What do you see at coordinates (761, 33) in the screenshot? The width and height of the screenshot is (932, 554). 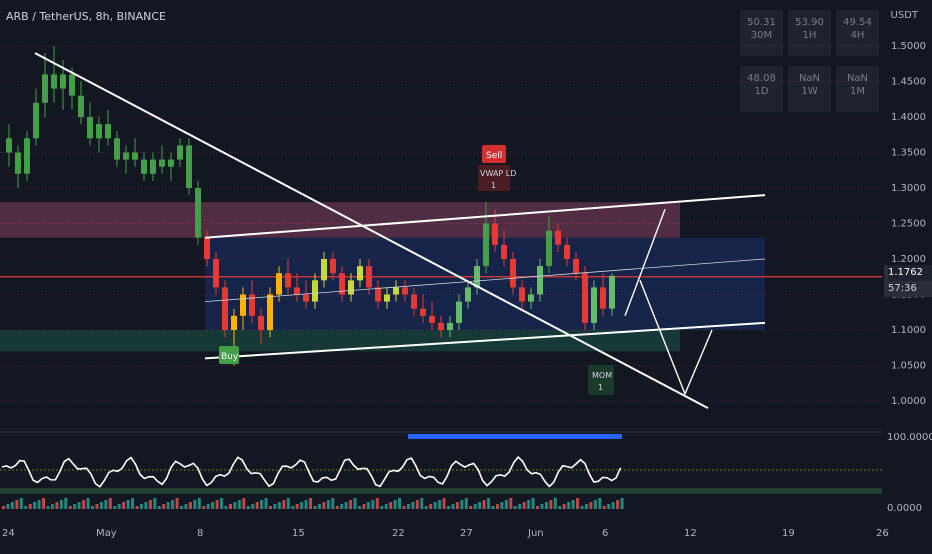 I see `mtf-cell-30m: 50.31 30M` at bounding box center [761, 33].